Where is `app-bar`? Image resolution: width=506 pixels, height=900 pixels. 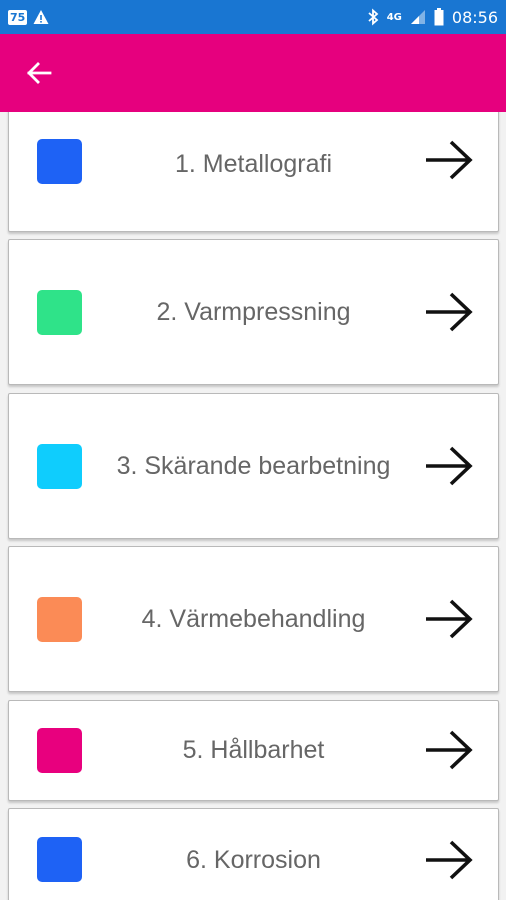 app-bar is located at coordinates (253, 73).